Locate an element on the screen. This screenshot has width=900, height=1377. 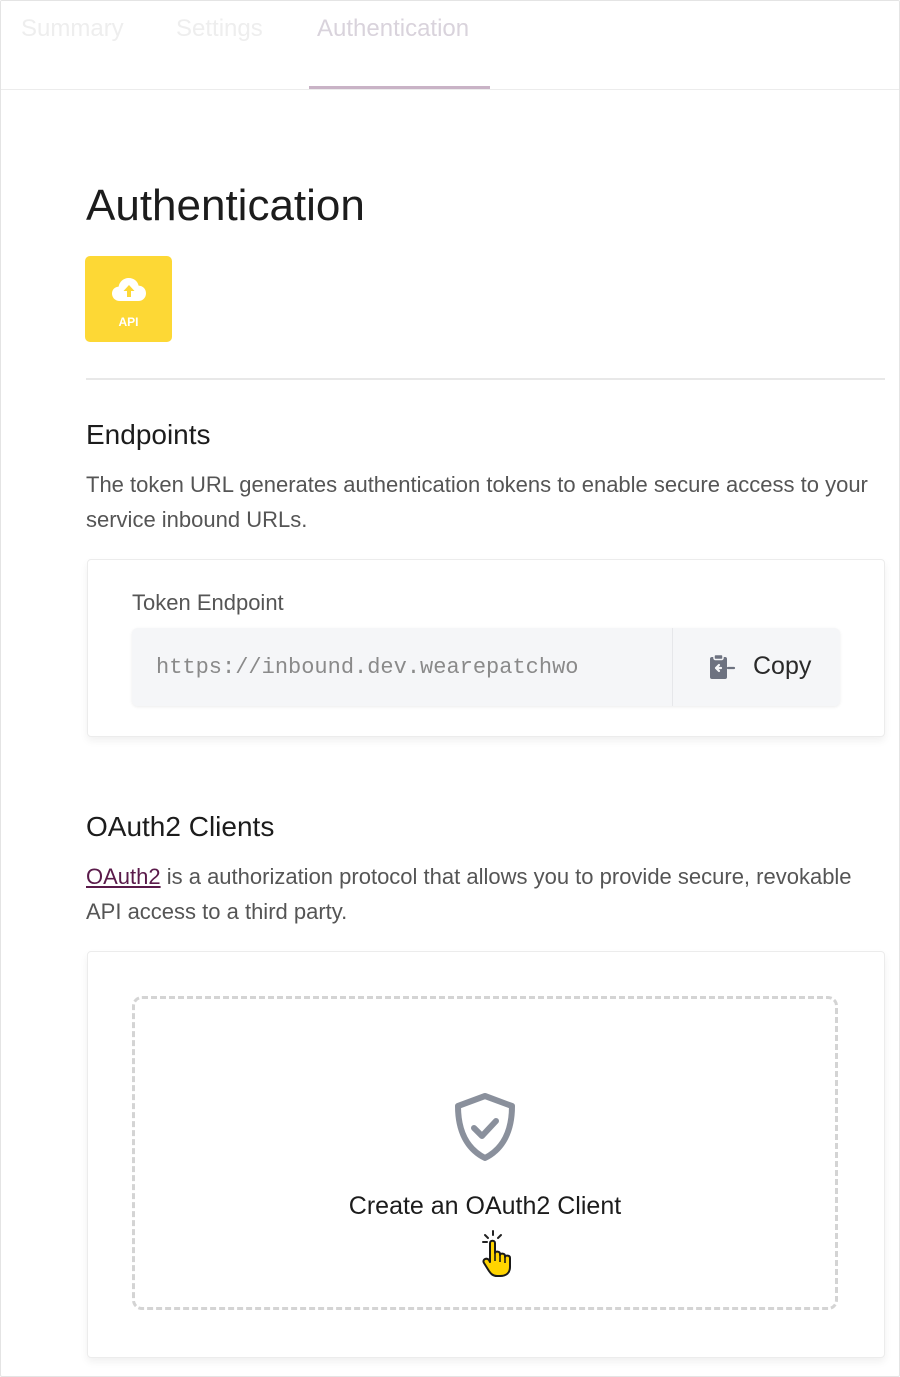
token-endpoint-input is located at coordinates (402, 667).